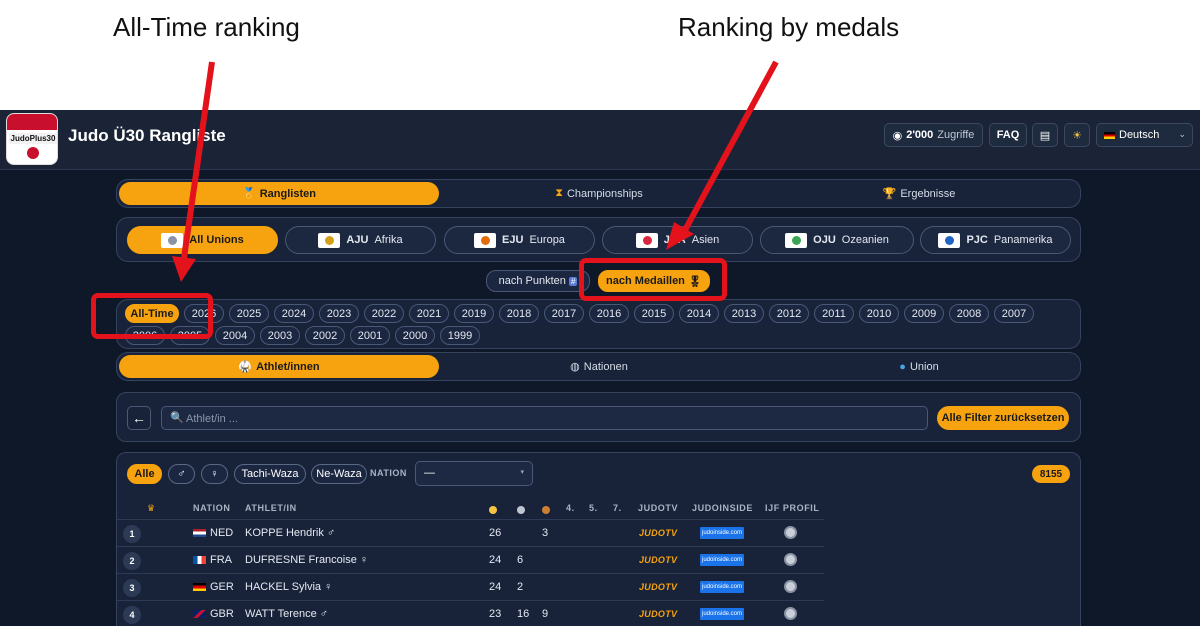  Describe the element at coordinates (132, 615) in the screenshot. I see `rank-number: 4` at that location.